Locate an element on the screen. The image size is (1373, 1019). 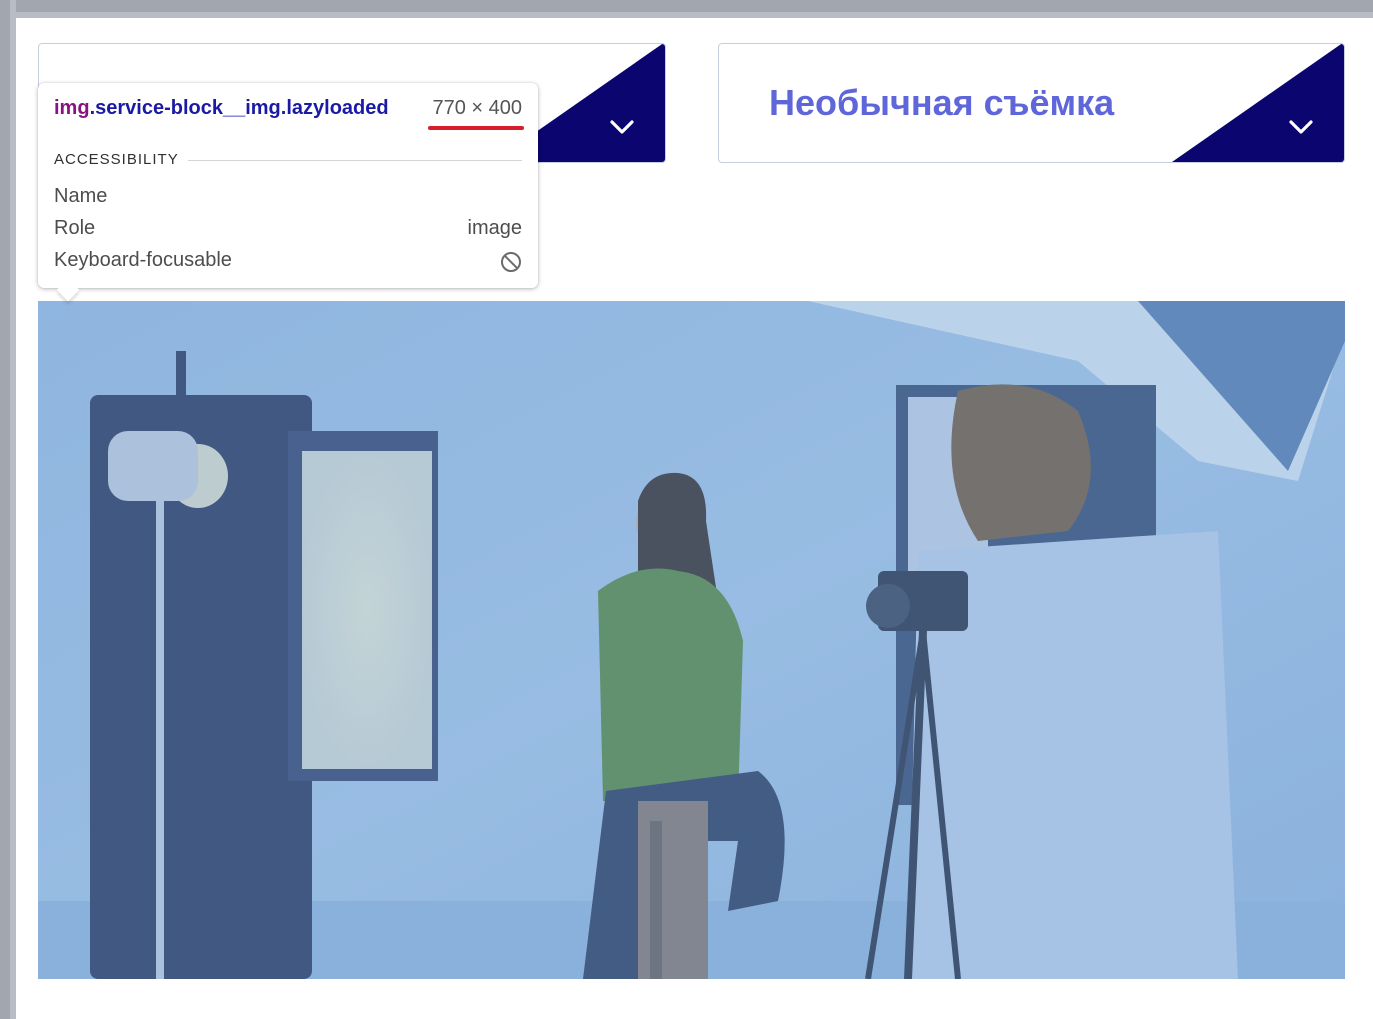
service-card-2: Необычная съёмка is located at coordinates (1031, 103).